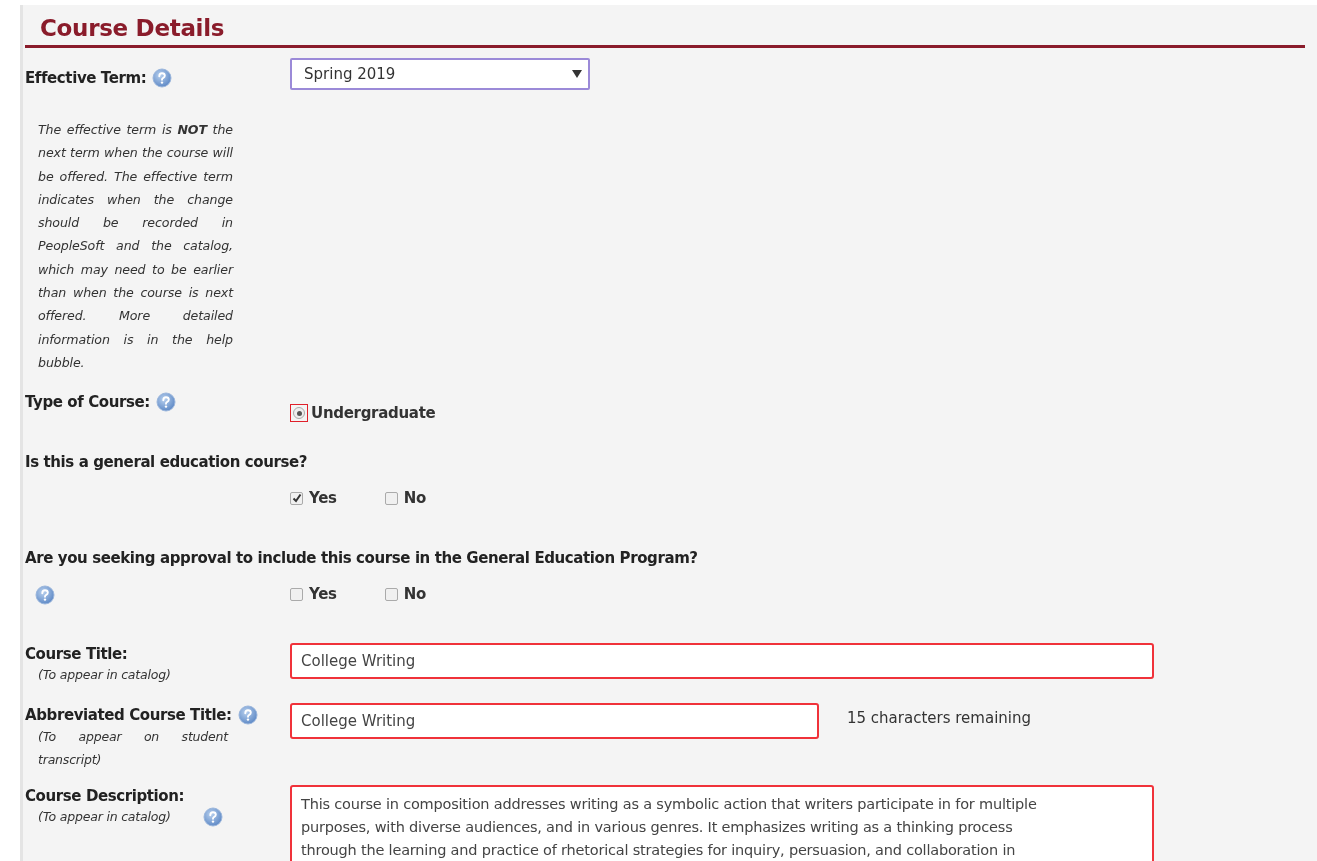 This screenshot has width=1317, height=861. I want to click on section-heading: Course Details, so click(132, 29).